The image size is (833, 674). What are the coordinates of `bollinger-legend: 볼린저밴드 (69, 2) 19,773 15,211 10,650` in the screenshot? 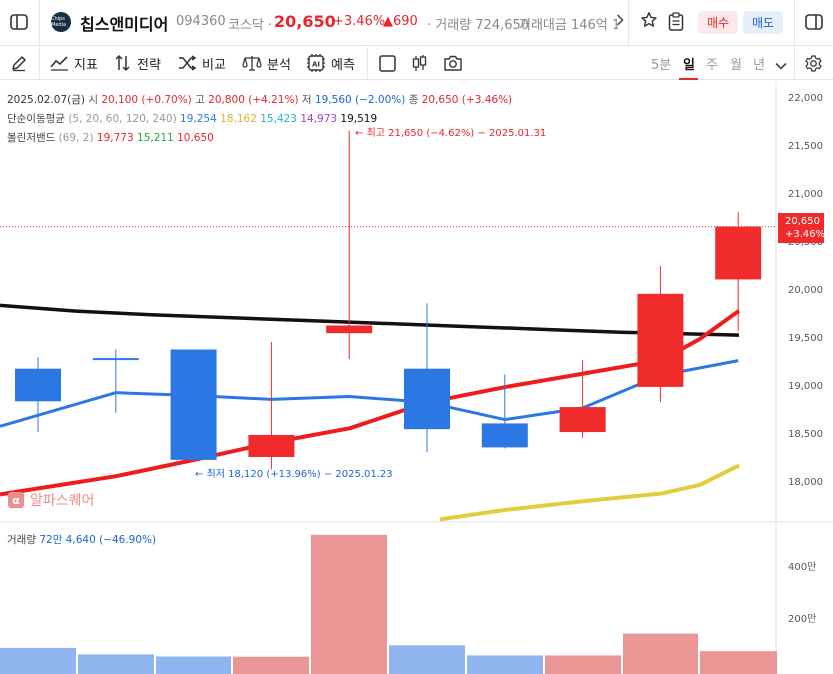 It's located at (110, 137).